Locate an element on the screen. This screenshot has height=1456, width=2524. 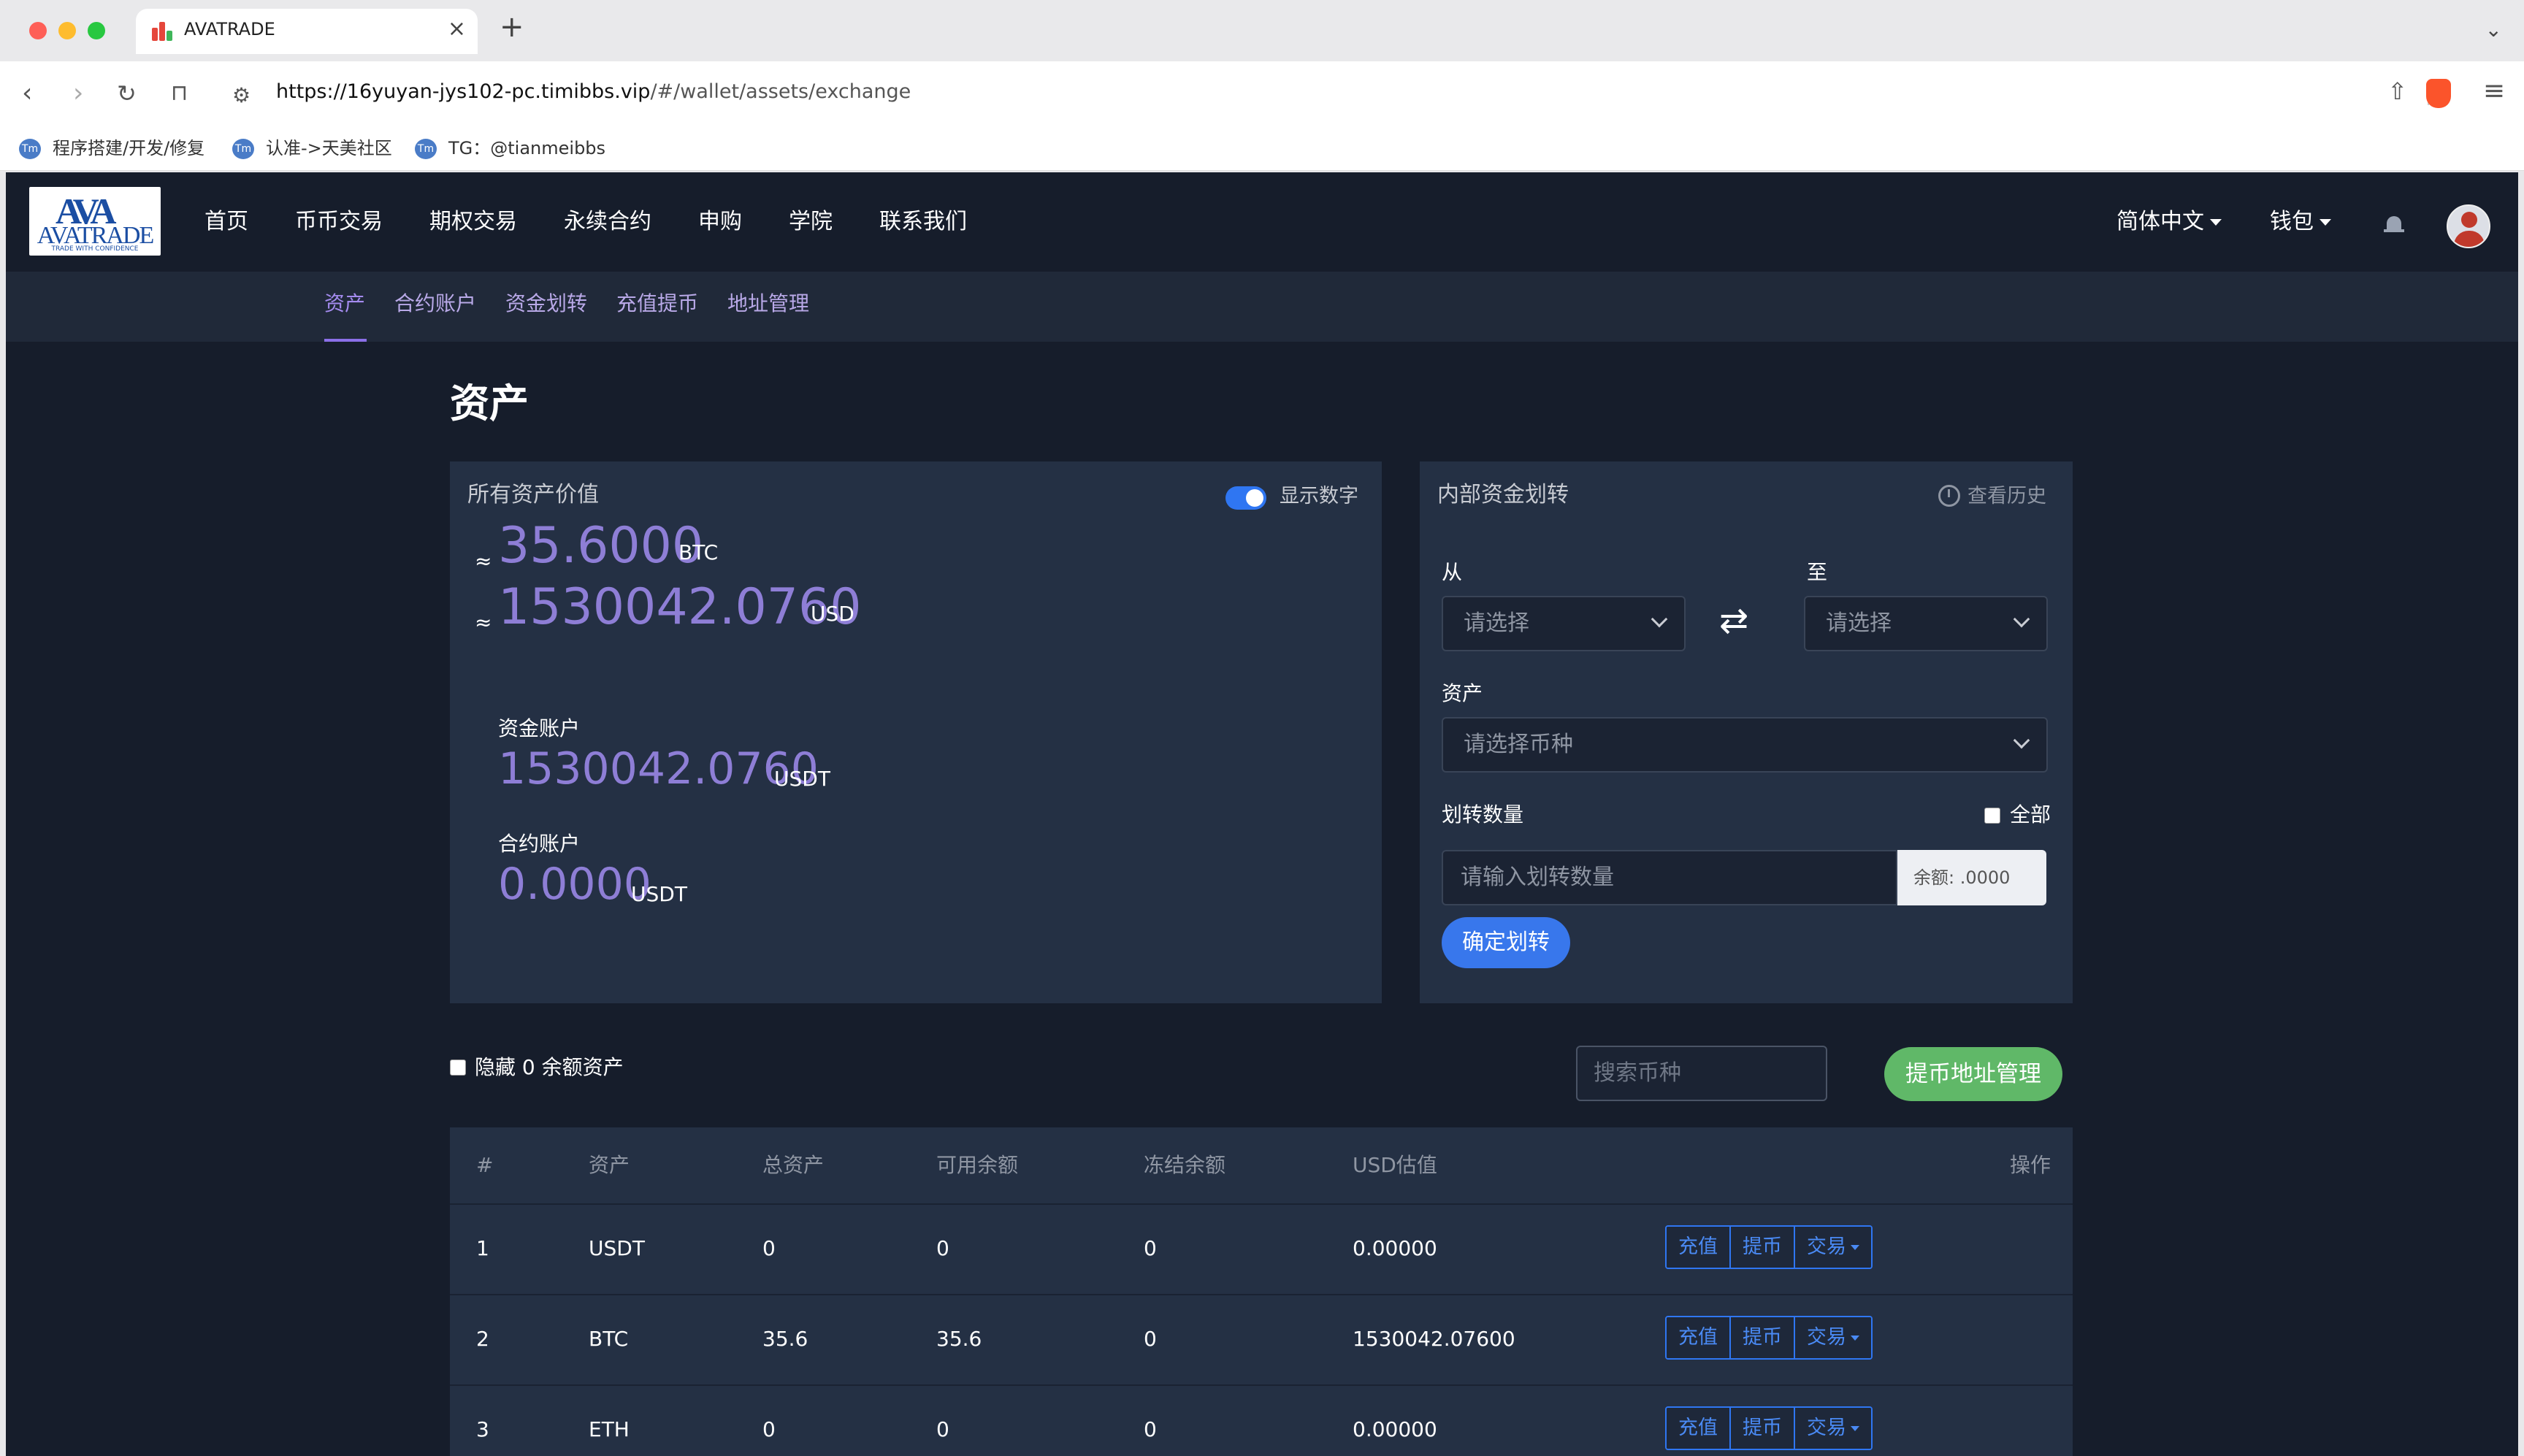
from-account-select: 请选择 is located at coordinates (1564, 623).